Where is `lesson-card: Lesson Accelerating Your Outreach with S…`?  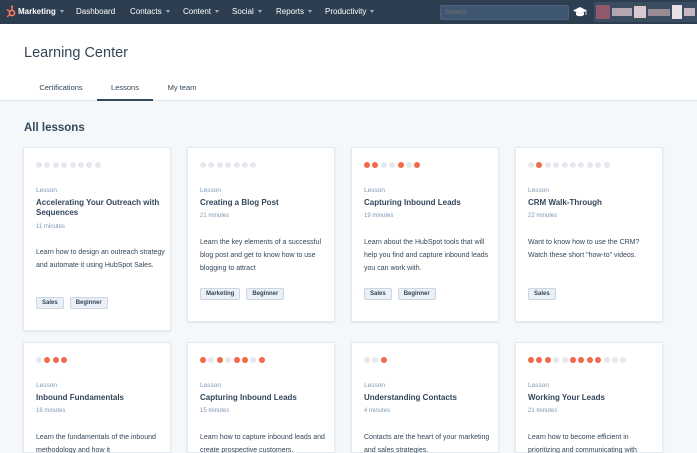 lesson-card: Lesson Accelerating Your Outreach with S… is located at coordinates (97, 239).